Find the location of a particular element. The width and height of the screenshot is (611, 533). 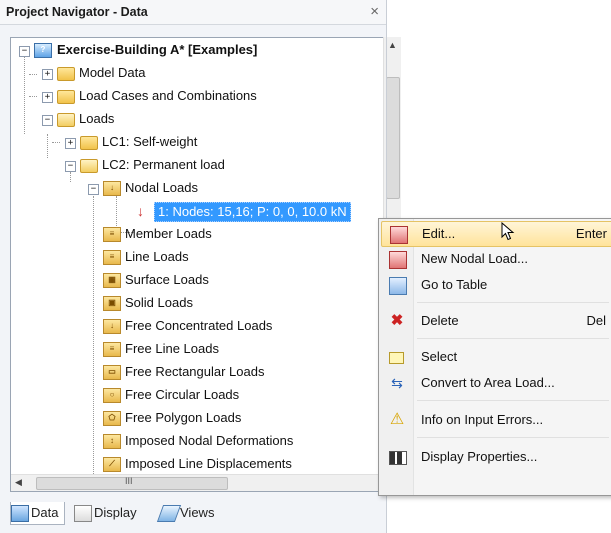

selected-item-label: 1: Nodes: 15,16; P: 0, 0, 10.0 kN is located at coordinates (252, 212).